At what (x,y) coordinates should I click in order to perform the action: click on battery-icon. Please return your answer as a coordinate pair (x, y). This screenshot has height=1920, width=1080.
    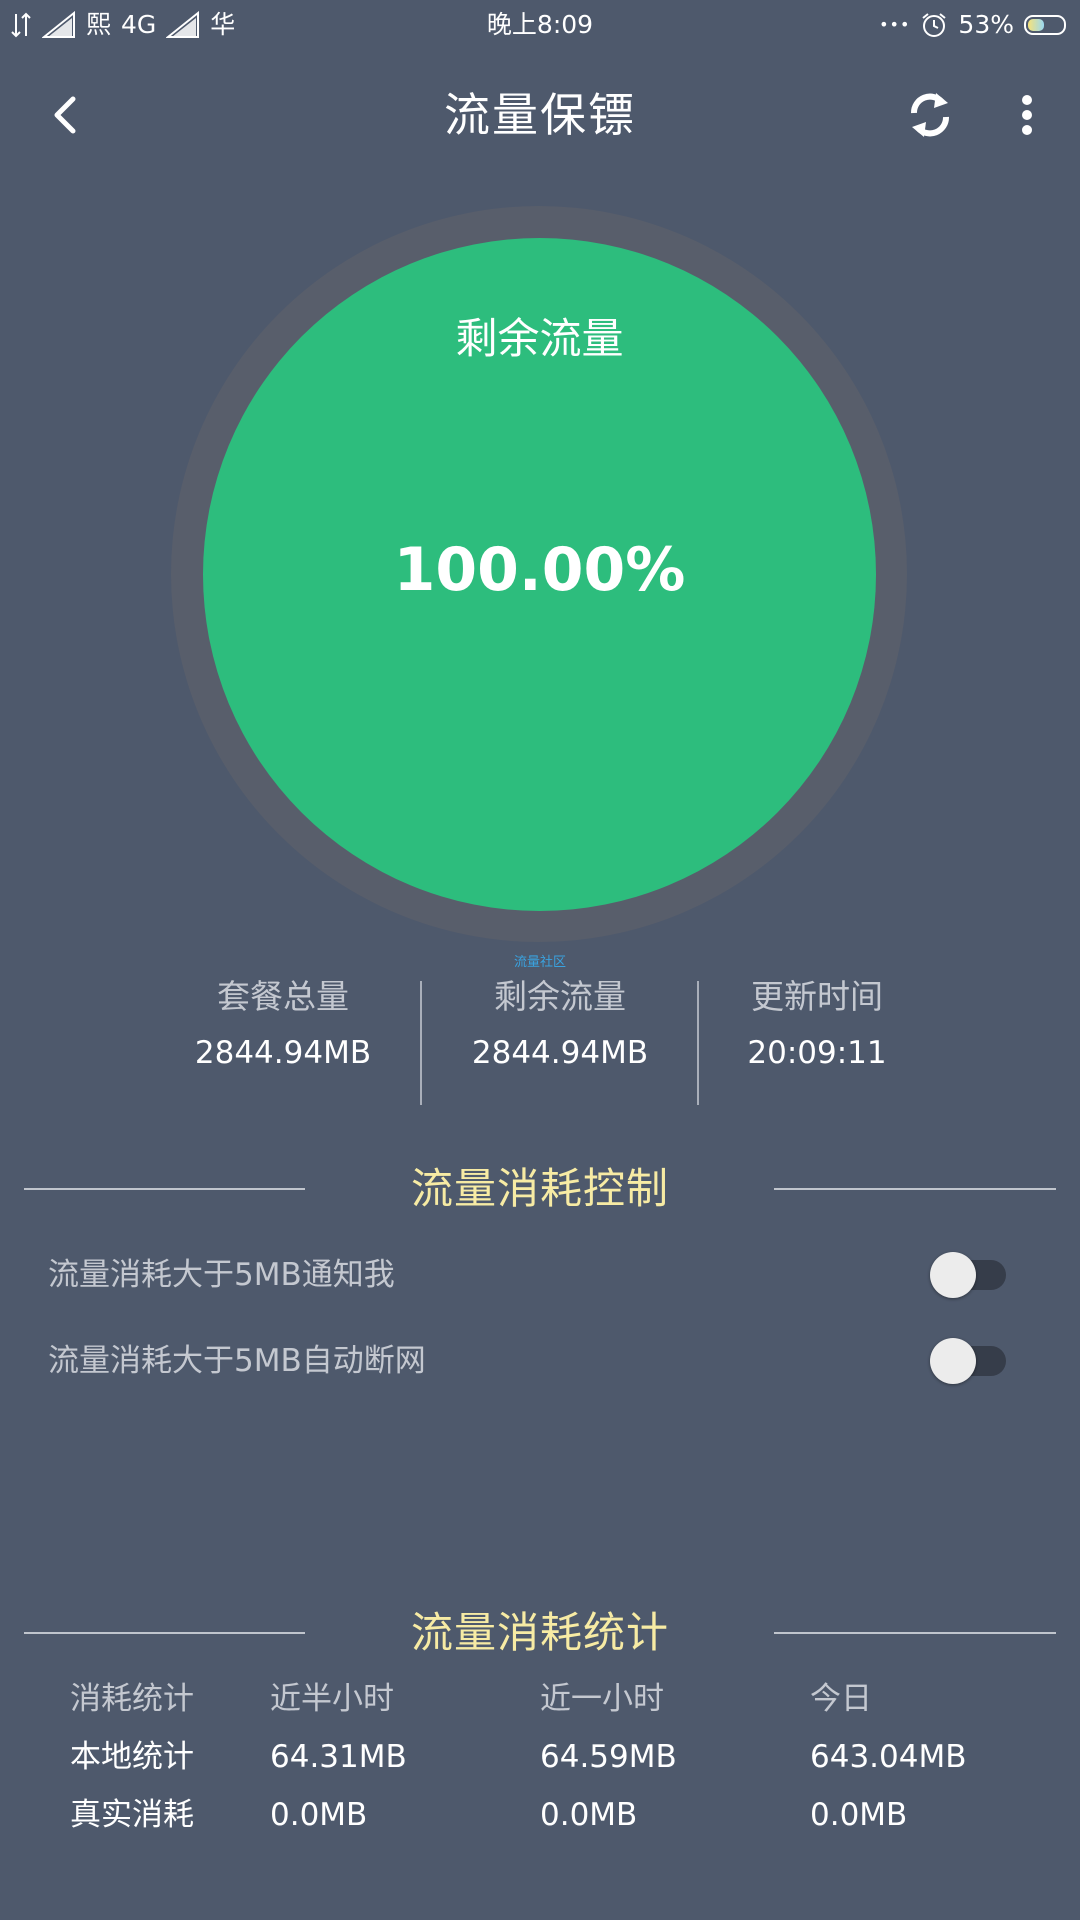
    Looking at the image, I should click on (1045, 25).